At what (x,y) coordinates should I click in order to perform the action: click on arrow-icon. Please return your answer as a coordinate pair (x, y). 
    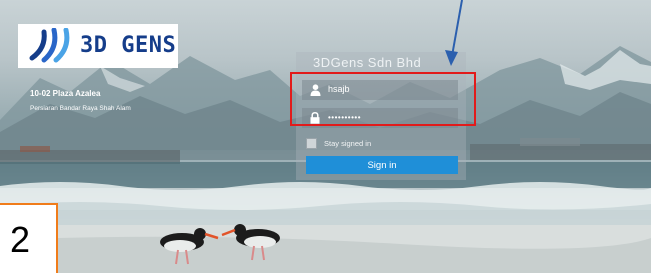
    Looking at the image, I should click on (454, 33).